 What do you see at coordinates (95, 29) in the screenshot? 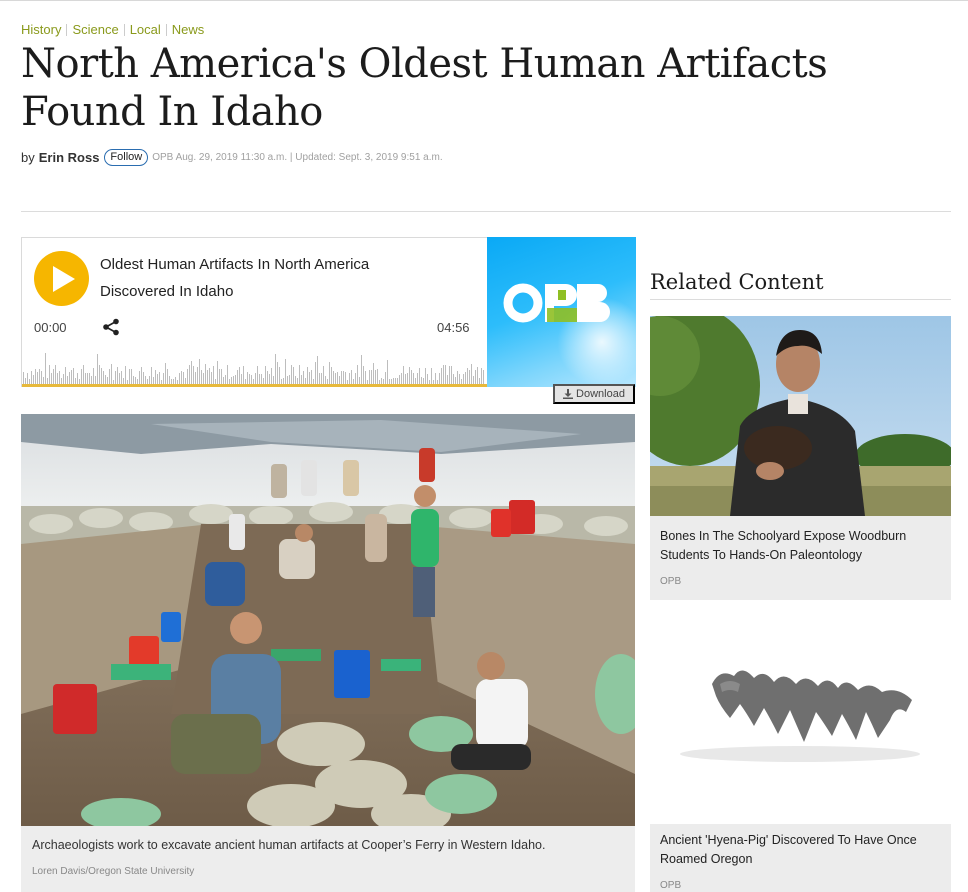
I see `tag-science: Science` at bounding box center [95, 29].